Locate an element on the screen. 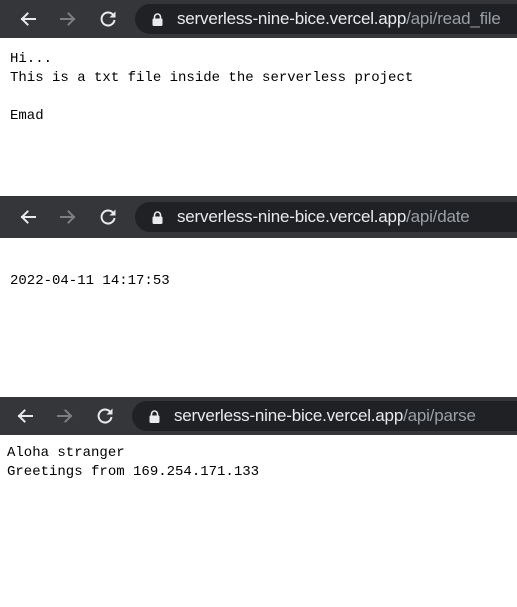  url-path: /api/parse is located at coordinates (439, 415).